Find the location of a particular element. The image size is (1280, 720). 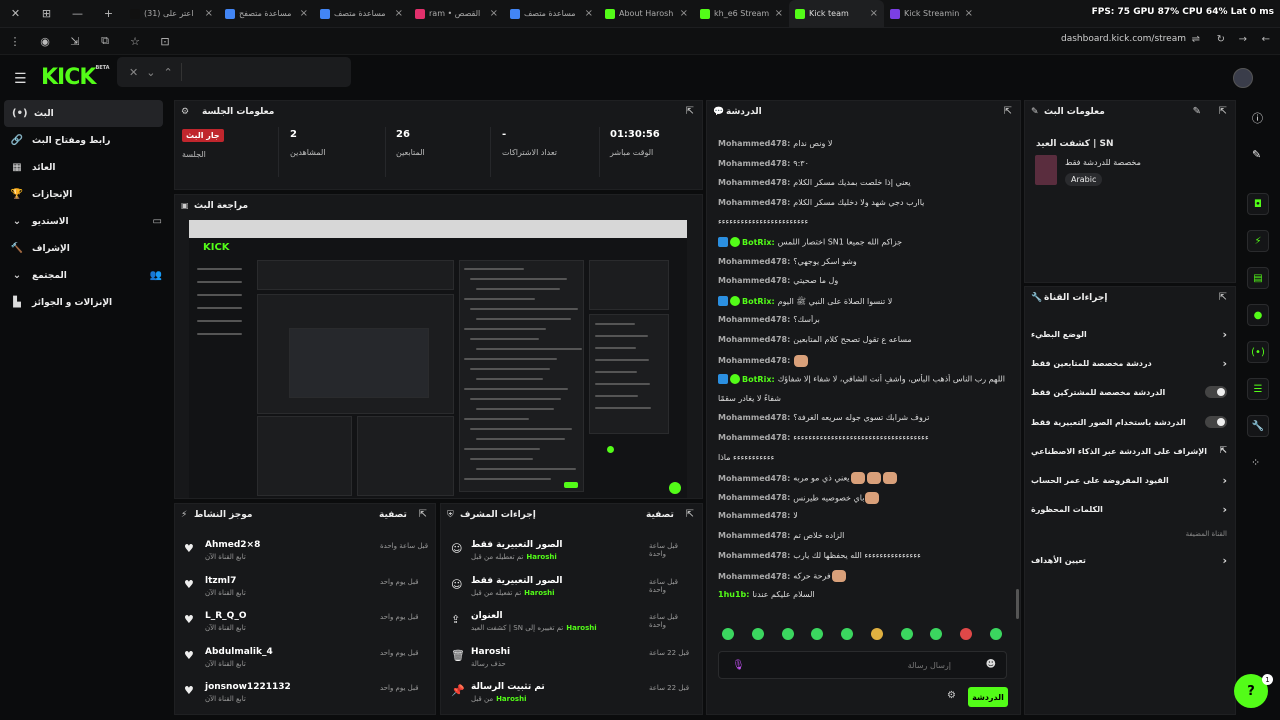

sidebar-action-icon: 👥 is located at coordinates (156, 275).